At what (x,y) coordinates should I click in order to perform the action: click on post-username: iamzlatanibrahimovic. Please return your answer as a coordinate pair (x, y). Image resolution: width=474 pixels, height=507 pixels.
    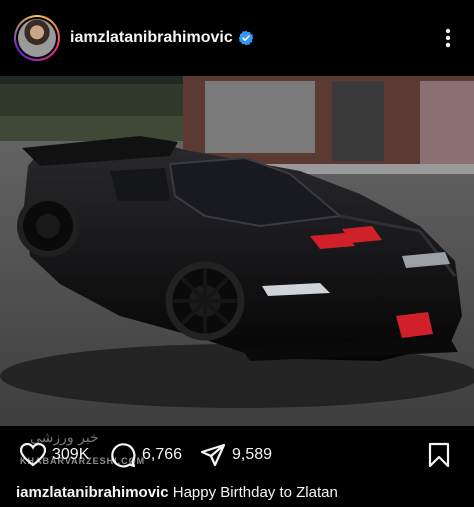
    Looking at the image, I should click on (151, 38).